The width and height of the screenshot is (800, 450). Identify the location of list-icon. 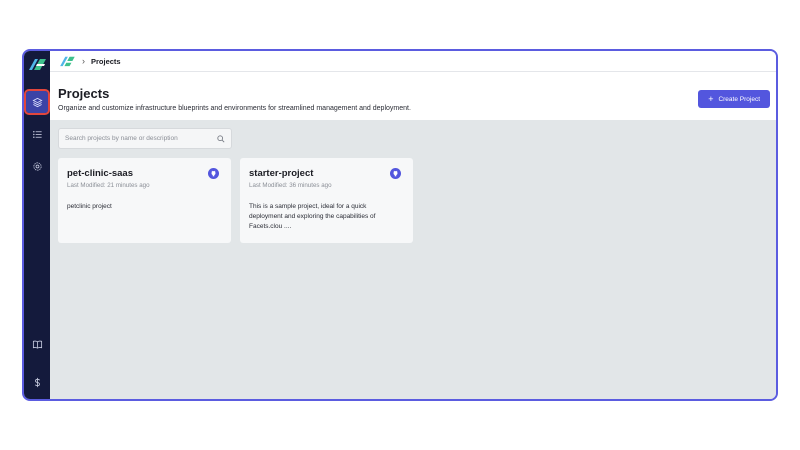
(37, 134).